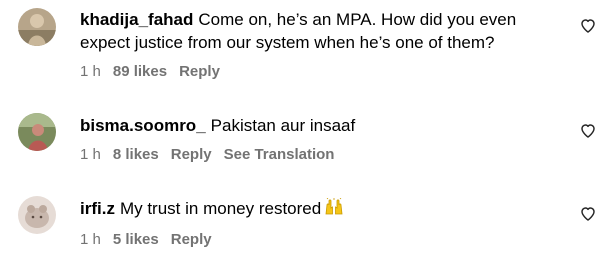 The height and width of the screenshot is (256, 608). What do you see at coordinates (220, 208) in the screenshot?
I see `comment-text: My trust in money restored` at bounding box center [220, 208].